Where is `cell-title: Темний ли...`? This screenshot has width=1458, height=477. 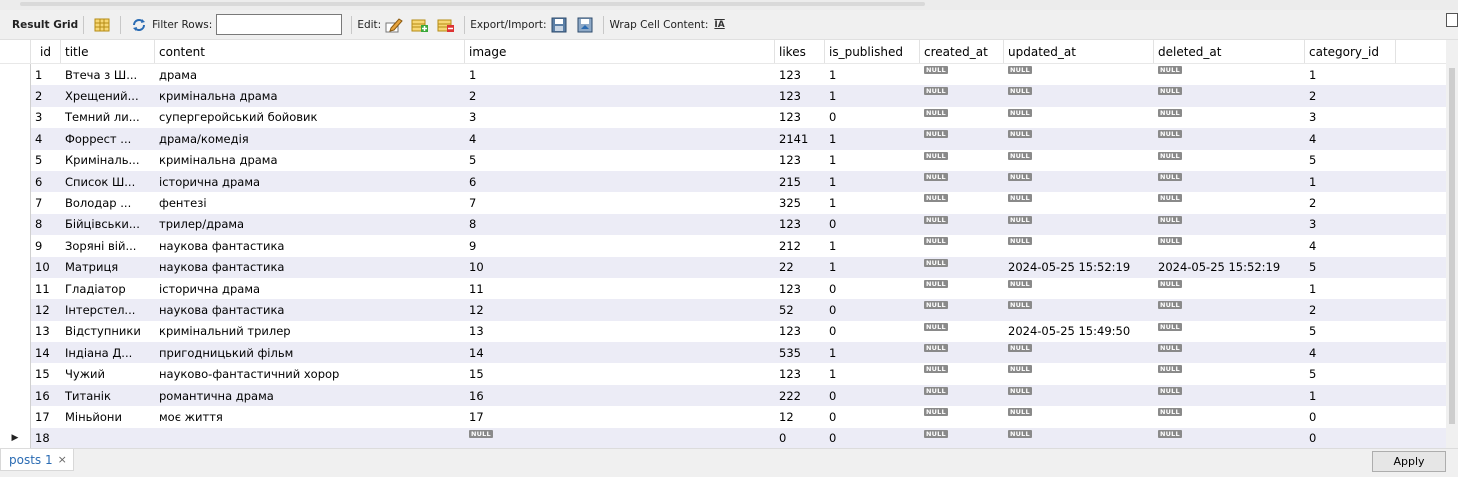
cell-title: Темний ли... is located at coordinates (108, 117).